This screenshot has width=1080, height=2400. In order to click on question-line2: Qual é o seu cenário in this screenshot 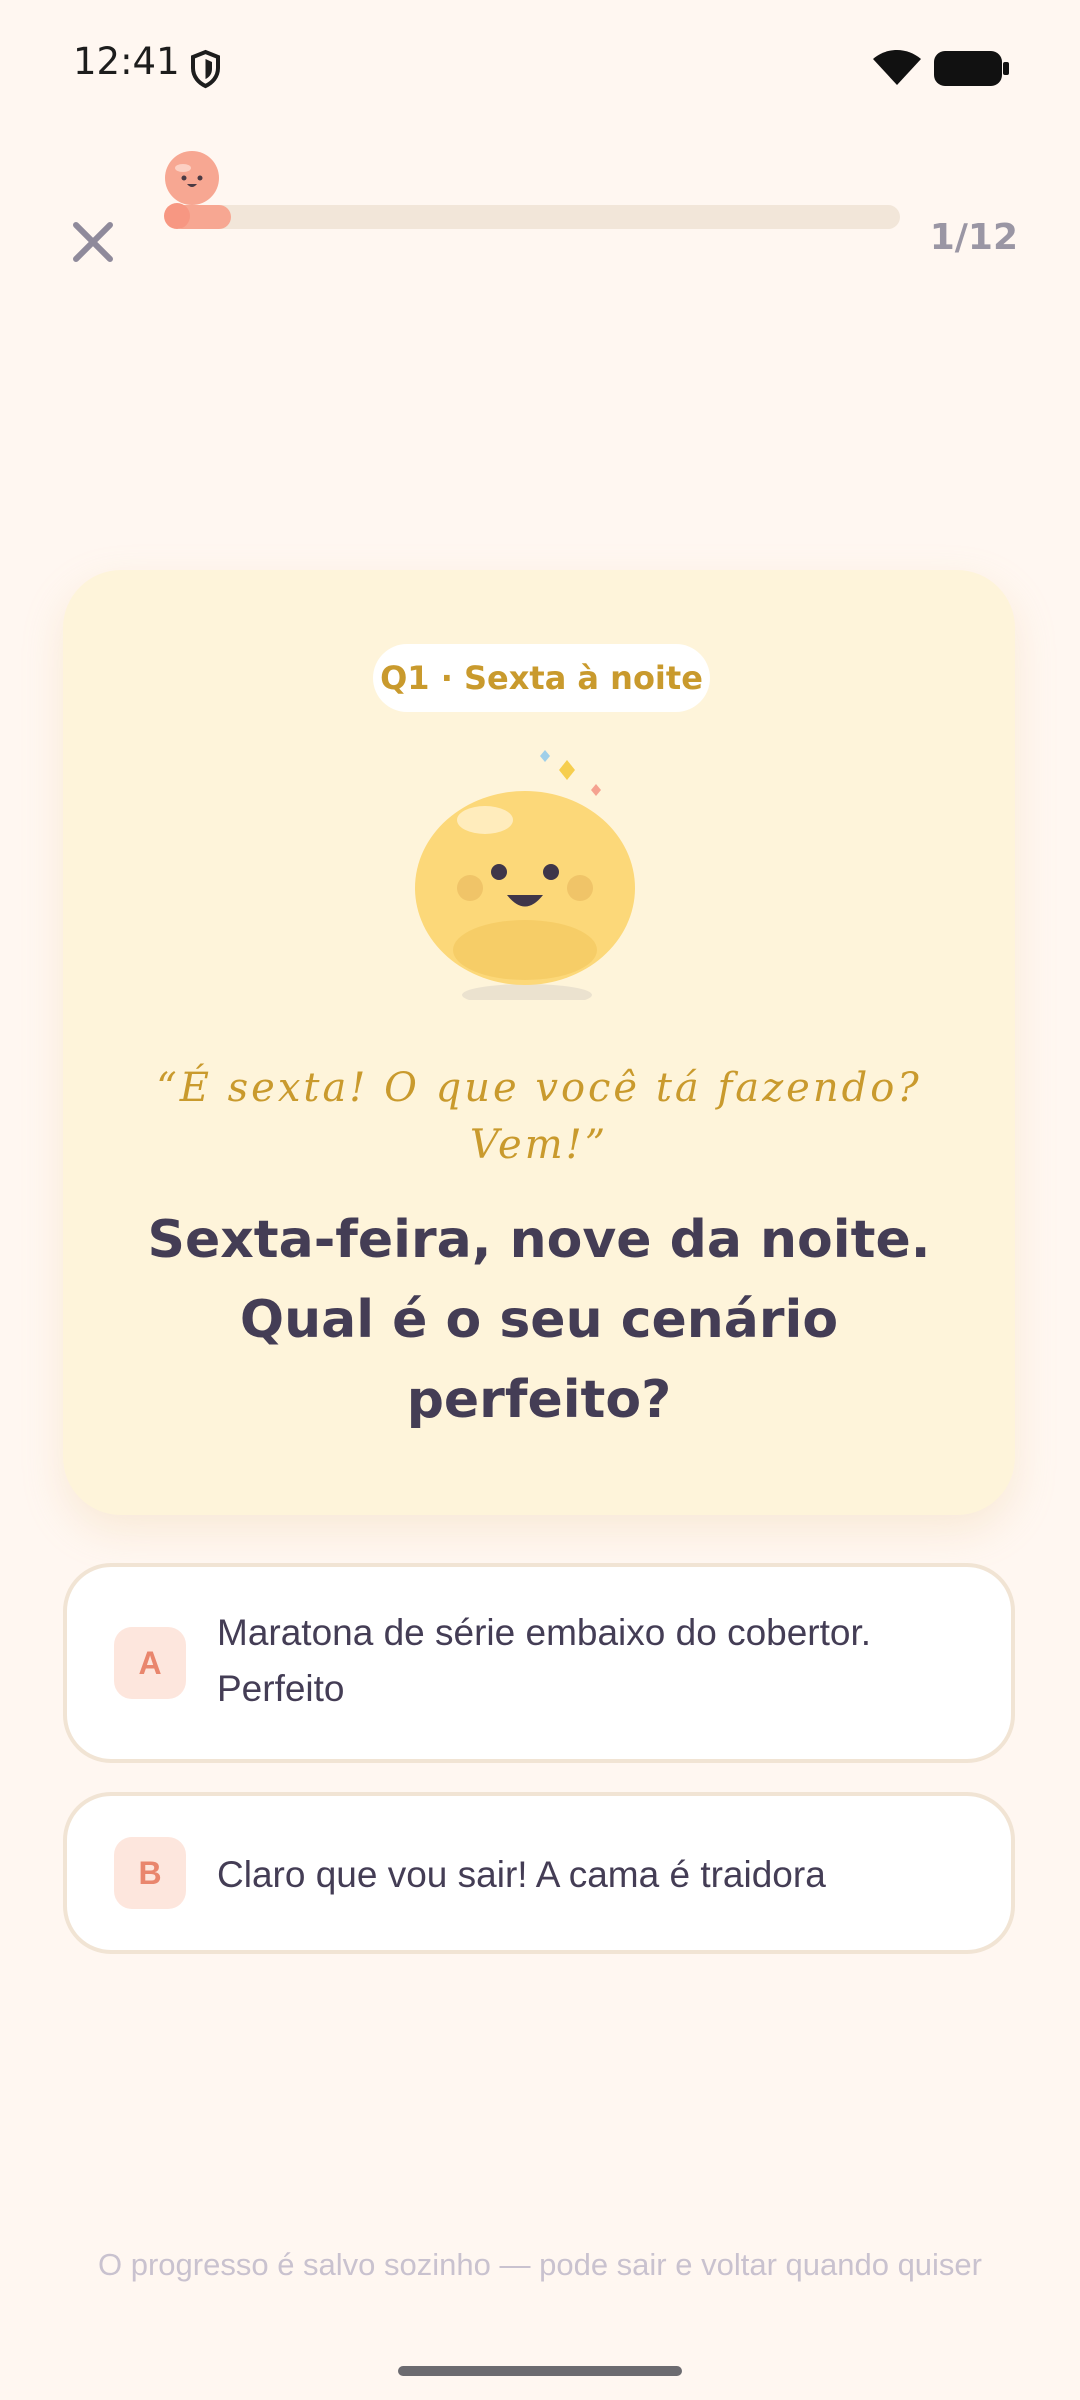, I will do `click(539, 1320)`.